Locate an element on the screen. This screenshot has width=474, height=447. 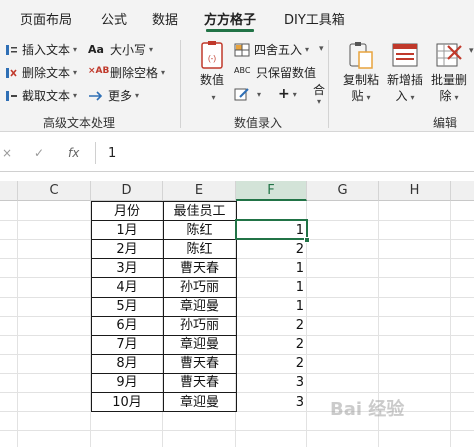
formula-input: 1 is located at coordinates (112, 153).